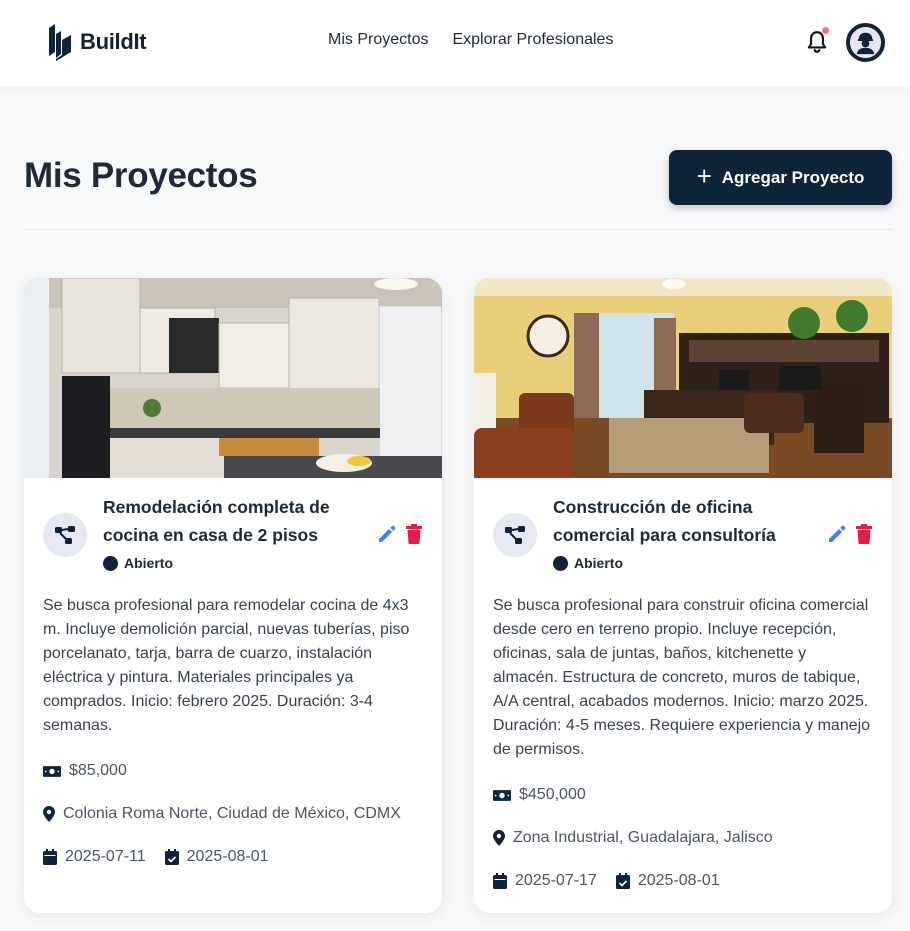  What do you see at coordinates (825, 30) in the screenshot?
I see `notification-badge` at bounding box center [825, 30].